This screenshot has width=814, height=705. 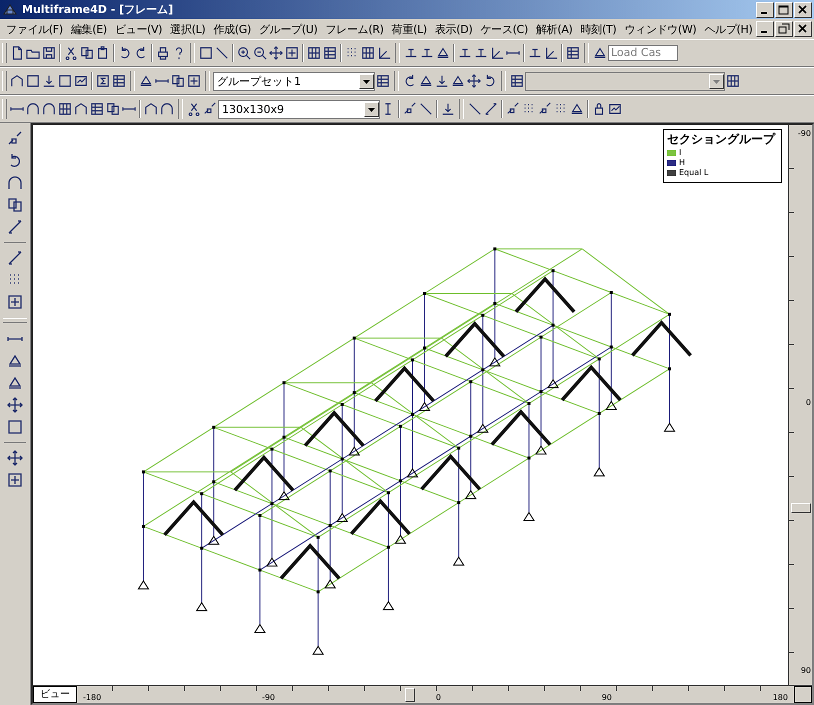 I want to click on pan-icon, so click(x=276, y=53).